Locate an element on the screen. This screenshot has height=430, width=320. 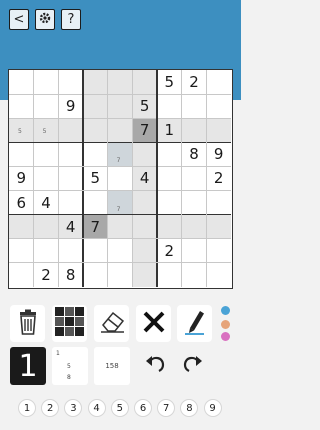
grid-cell-r4-c2 is located at coordinates (46, 154).